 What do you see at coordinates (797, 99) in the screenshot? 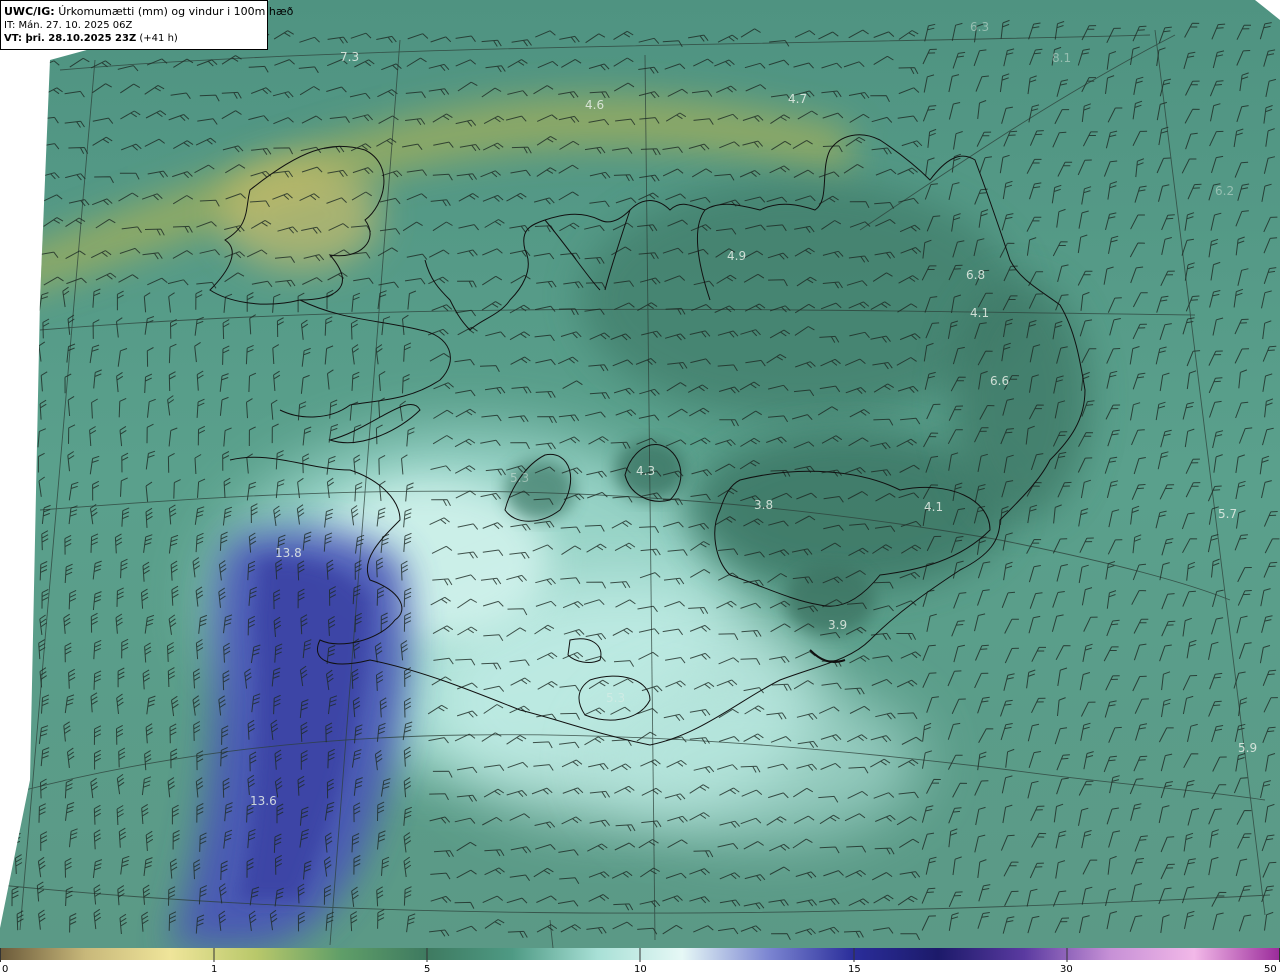
I see `value-label: 4.7` at bounding box center [797, 99].